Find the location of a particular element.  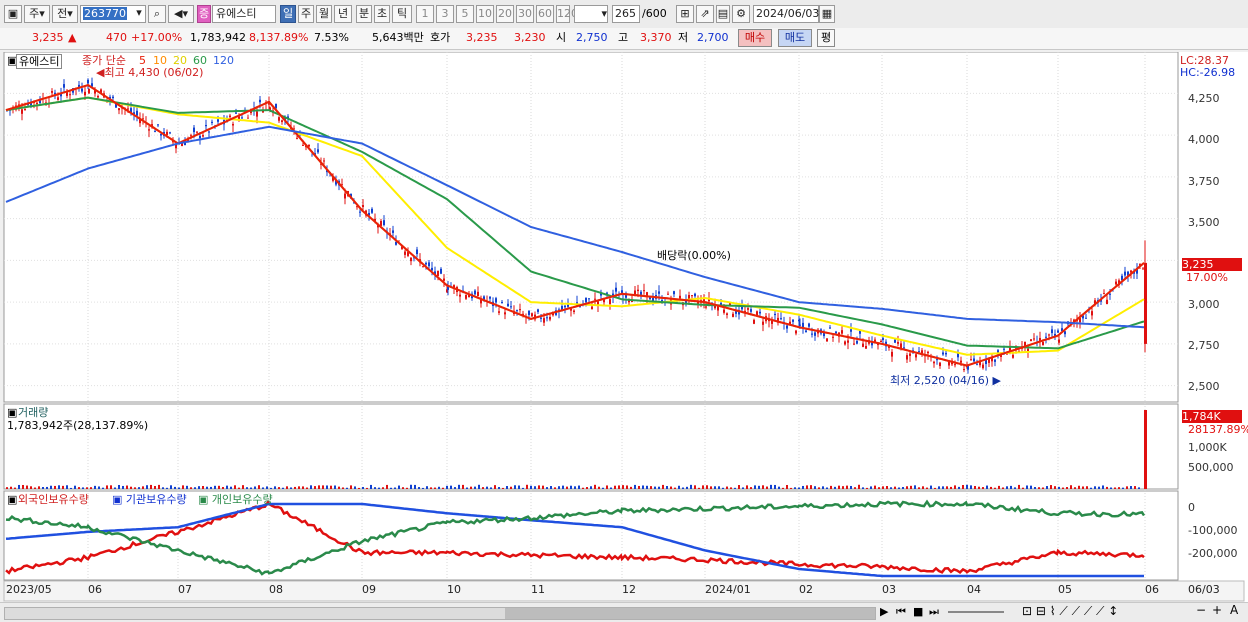

chart-tools-icon: ⊞ is located at coordinates (685, 14).